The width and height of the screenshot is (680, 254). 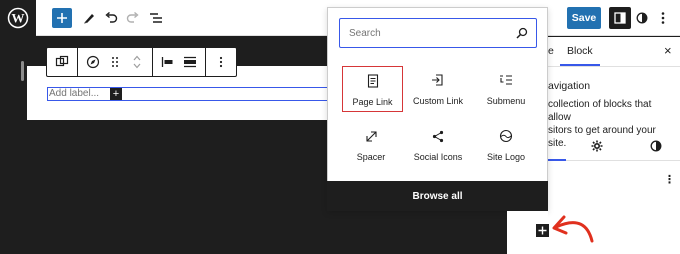 I want to click on settings-tab, so click(x=597, y=147).